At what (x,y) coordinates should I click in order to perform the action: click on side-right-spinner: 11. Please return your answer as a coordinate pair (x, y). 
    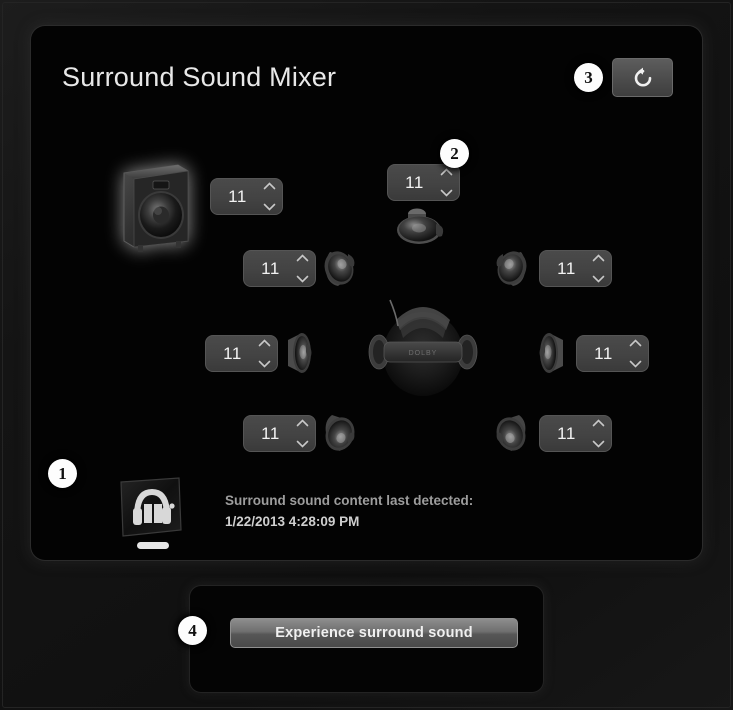
    Looking at the image, I should click on (612, 353).